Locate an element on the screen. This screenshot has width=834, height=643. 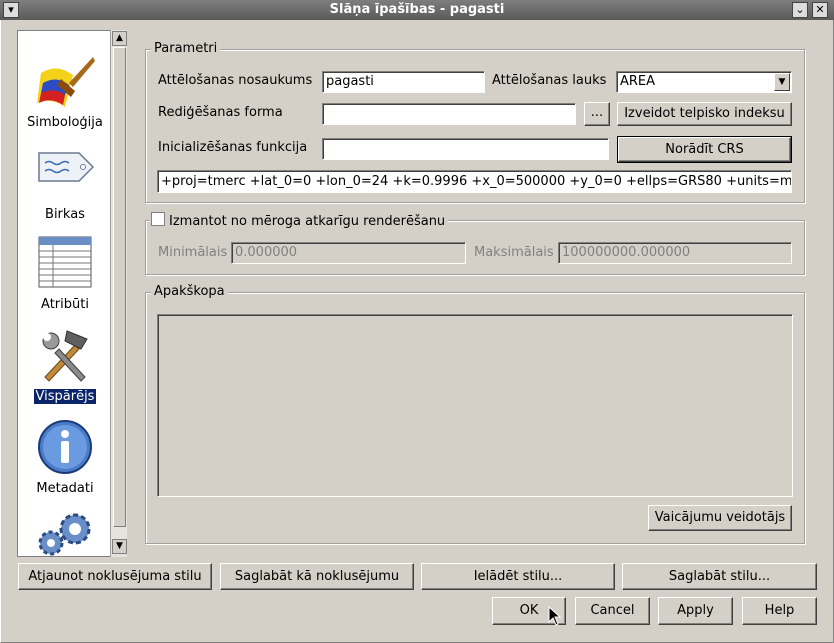
help-button: Help is located at coordinates (779, 611).